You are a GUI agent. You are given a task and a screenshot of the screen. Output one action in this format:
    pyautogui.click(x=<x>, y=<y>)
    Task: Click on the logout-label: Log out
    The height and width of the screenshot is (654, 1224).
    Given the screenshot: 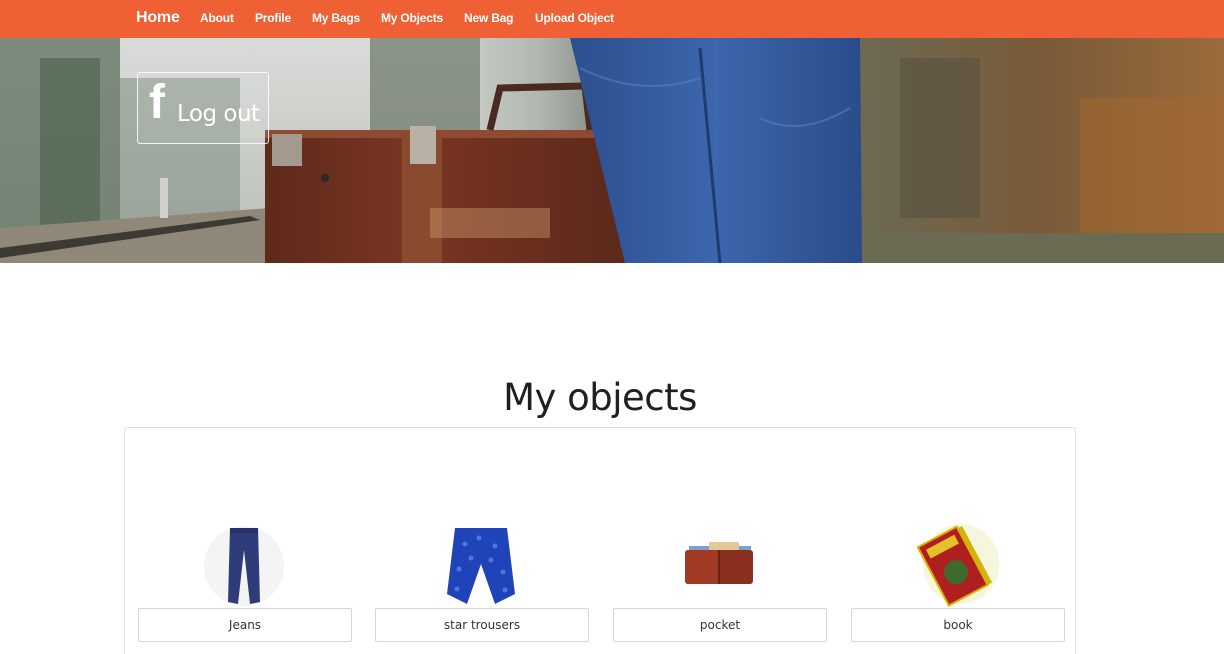 What is the action you would take?
    pyautogui.click(x=218, y=114)
    